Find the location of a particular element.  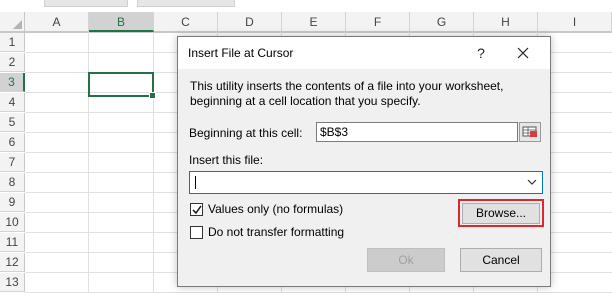

no-formatting-label: Do not transfer formatting is located at coordinates (276, 232).